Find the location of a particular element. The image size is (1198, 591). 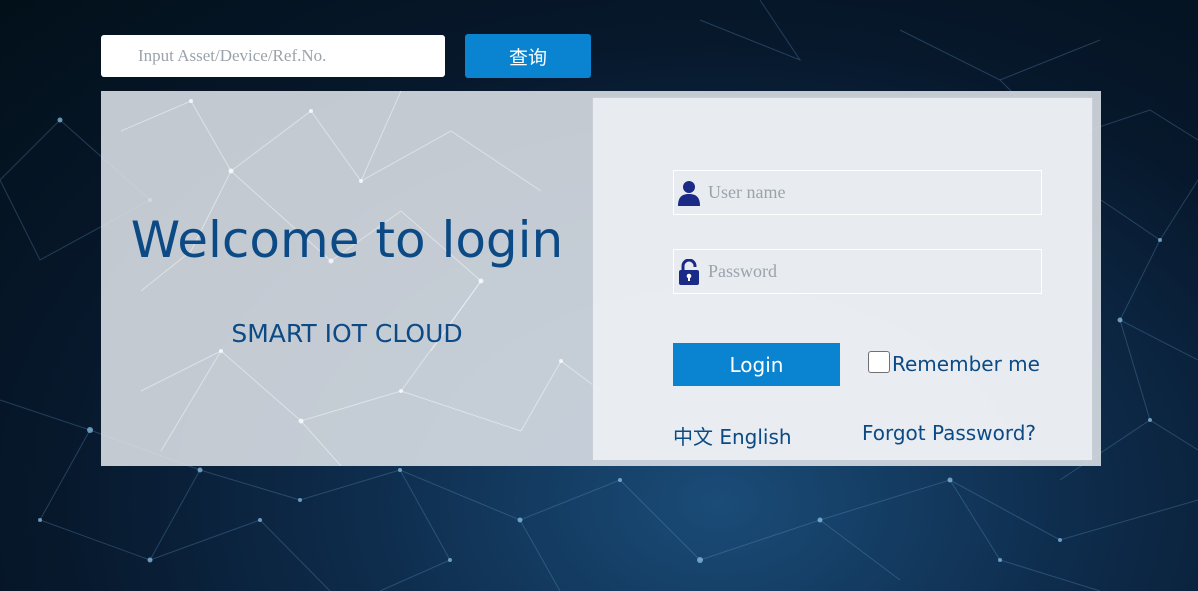

forgot-password-link: Forgot Password? is located at coordinates (949, 433).